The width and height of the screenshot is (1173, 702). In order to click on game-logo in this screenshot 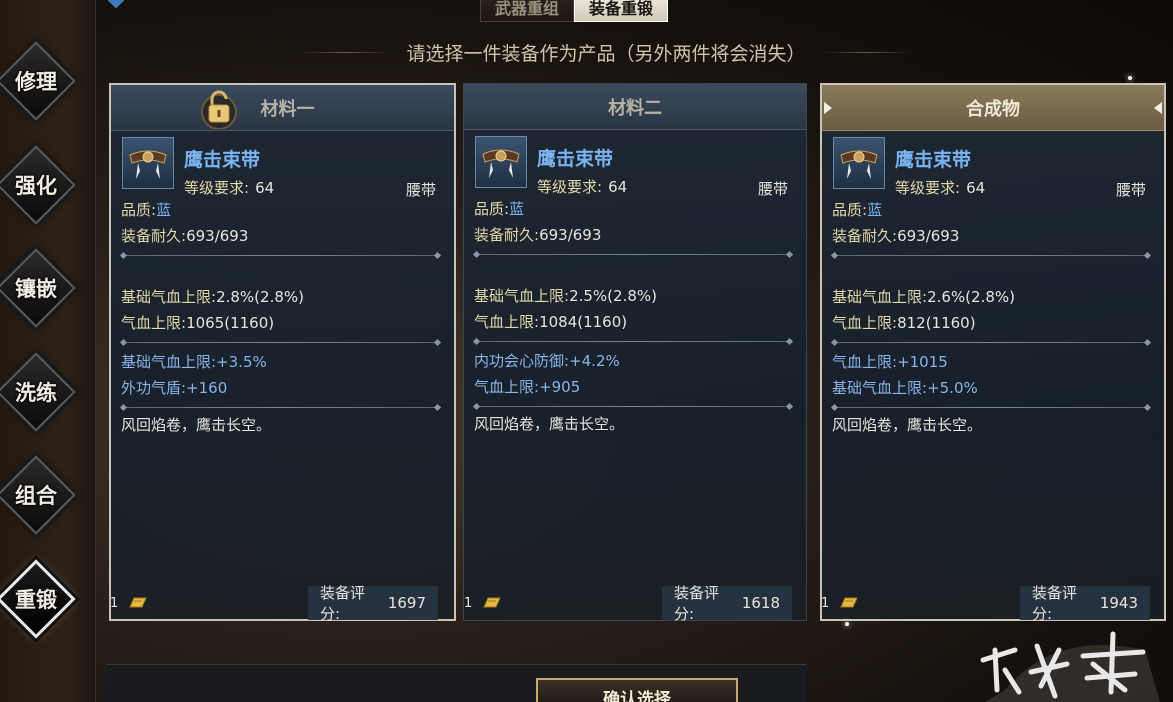, I will do `click(1070, 666)`.